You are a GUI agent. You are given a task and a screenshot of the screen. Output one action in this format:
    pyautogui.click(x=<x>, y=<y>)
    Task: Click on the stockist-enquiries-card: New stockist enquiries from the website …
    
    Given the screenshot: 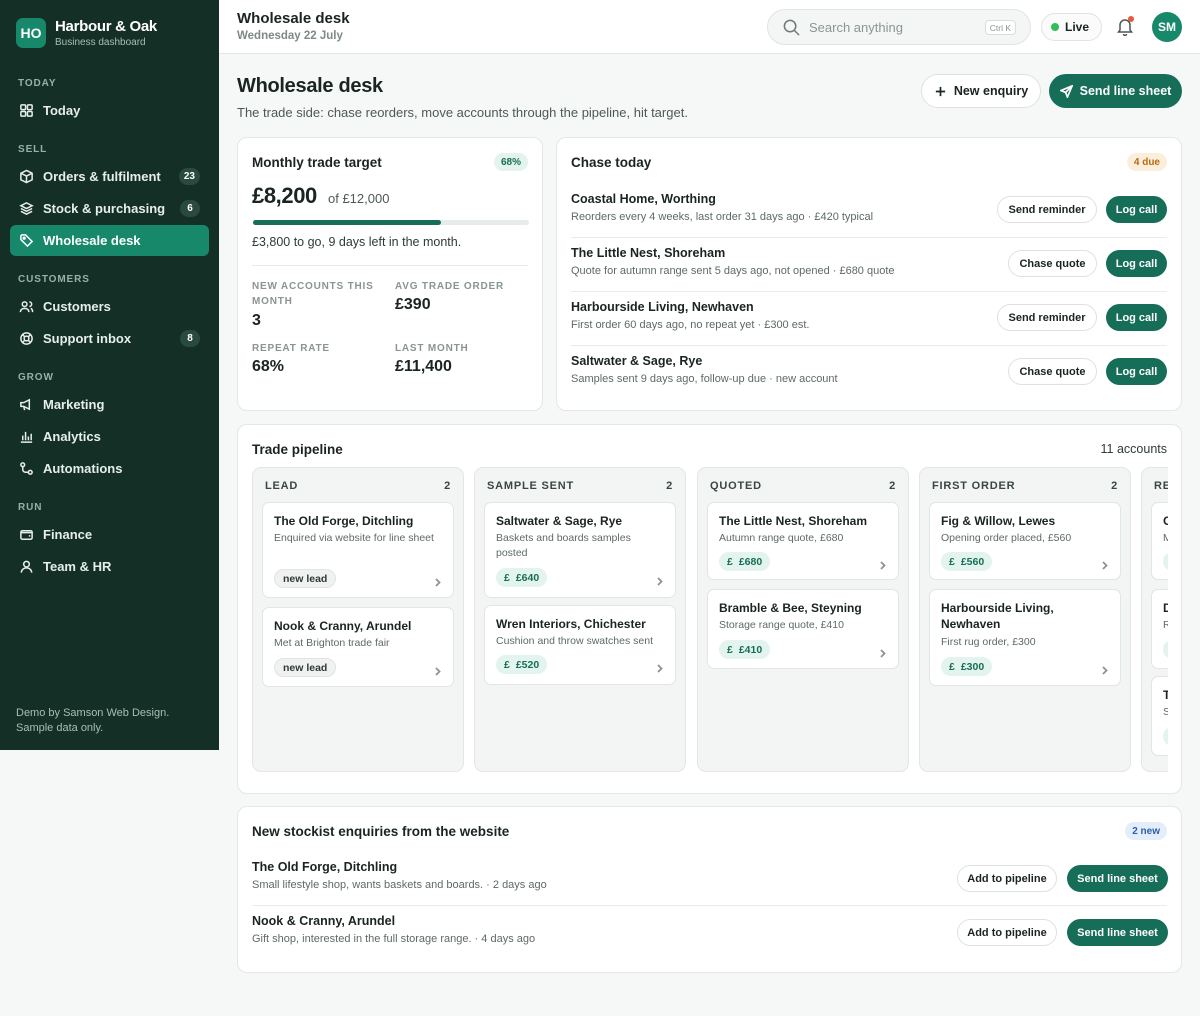 What is the action you would take?
    pyautogui.click(x=709, y=889)
    